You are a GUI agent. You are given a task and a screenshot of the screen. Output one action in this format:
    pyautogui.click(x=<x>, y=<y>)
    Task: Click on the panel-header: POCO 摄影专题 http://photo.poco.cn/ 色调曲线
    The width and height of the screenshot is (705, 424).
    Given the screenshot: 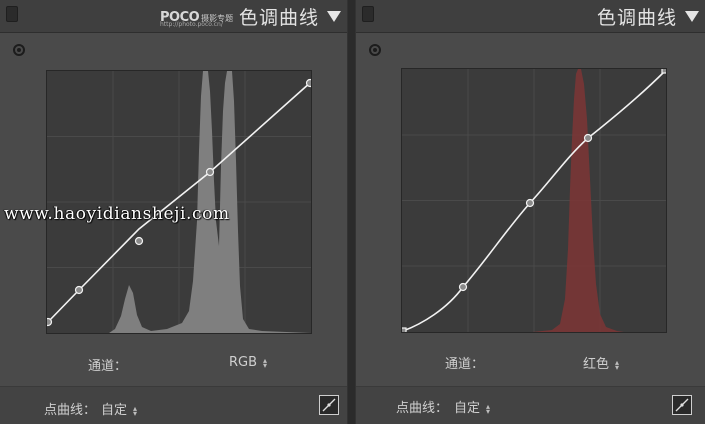 What is the action you would take?
    pyautogui.click(x=173, y=16)
    